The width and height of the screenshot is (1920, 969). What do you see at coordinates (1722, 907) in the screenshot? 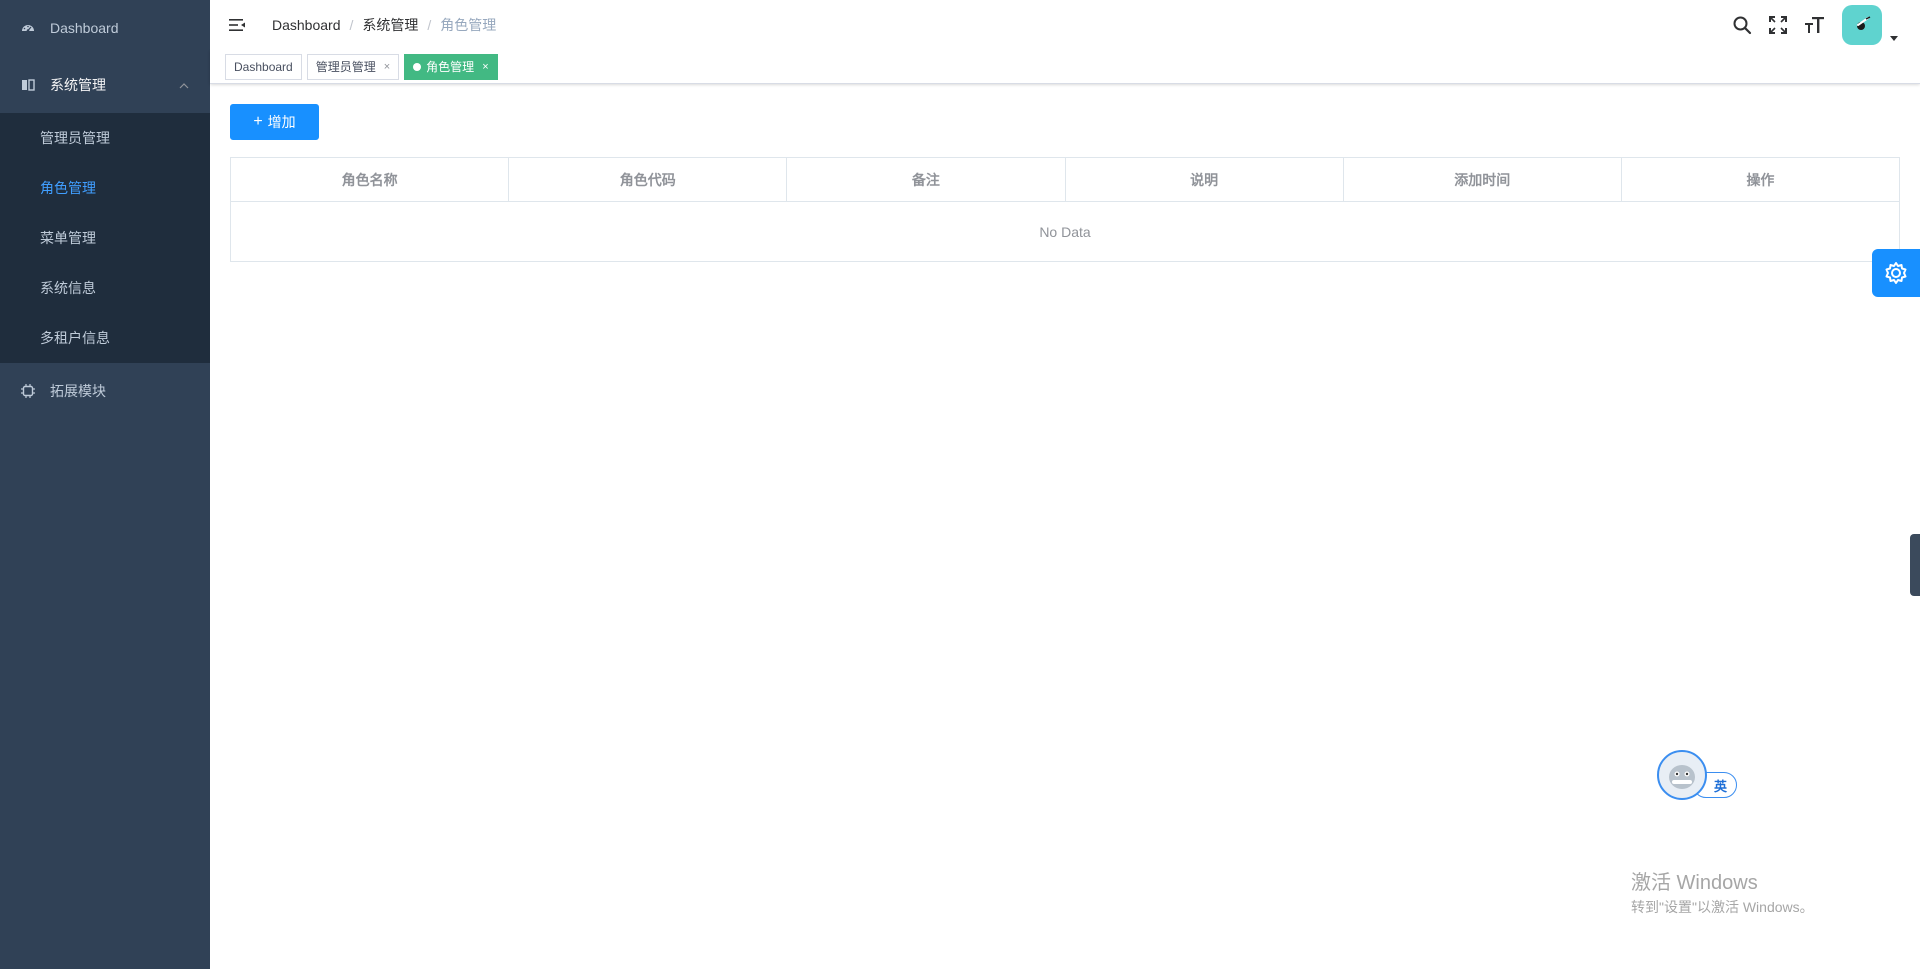
I see `watermark-subtitle: 转到"设置"以激活 Windows。` at bounding box center [1722, 907].